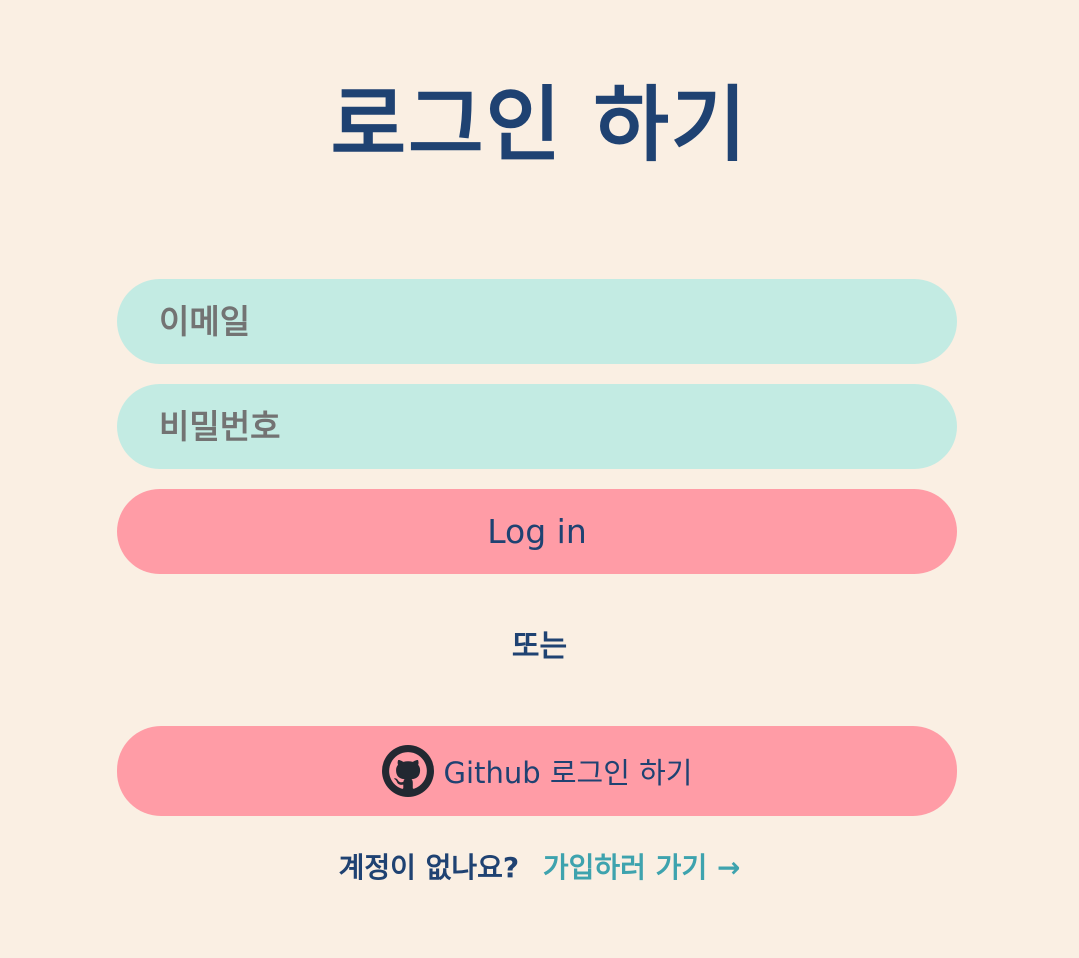  Describe the element at coordinates (537, 321) in the screenshot. I see `email-field` at that location.